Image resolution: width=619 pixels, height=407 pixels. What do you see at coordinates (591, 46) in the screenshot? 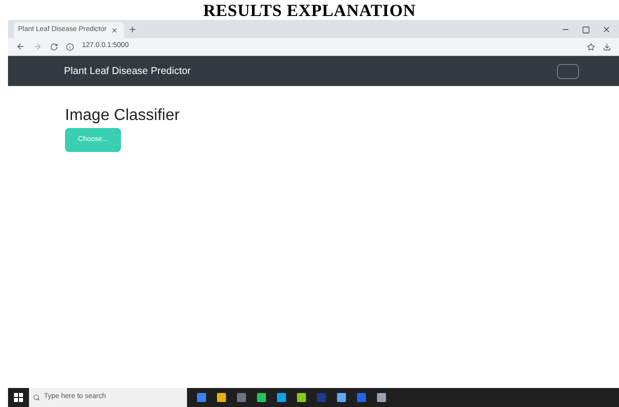
I see `star-icon` at bounding box center [591, 46].